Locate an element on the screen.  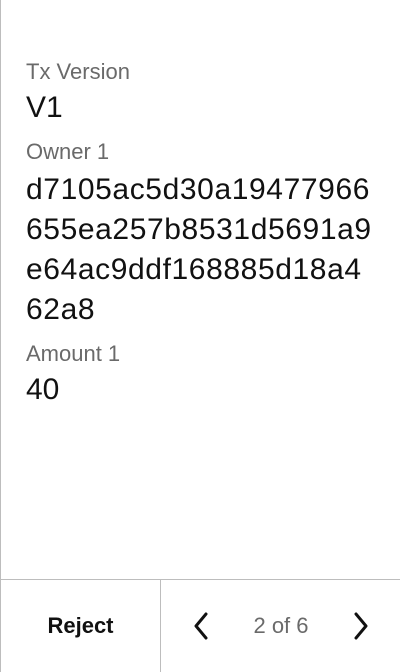
amount-1-label: Amount 1 is located at coordinates (73, 353).